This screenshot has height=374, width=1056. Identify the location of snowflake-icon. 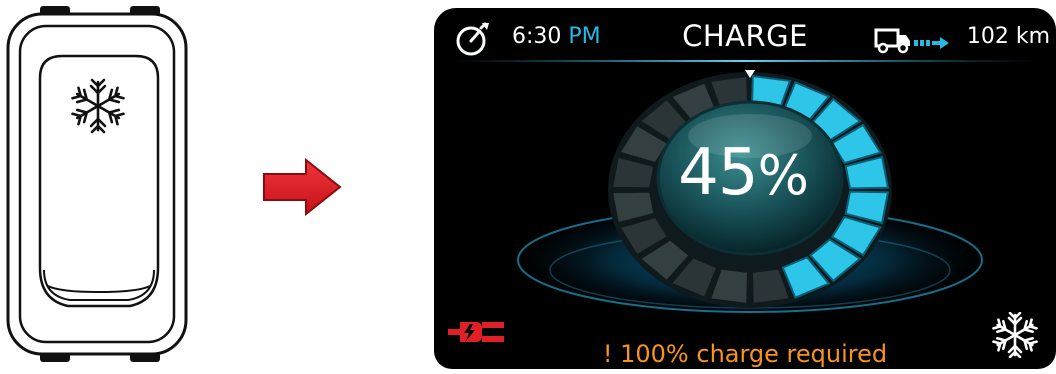
(98, 106).